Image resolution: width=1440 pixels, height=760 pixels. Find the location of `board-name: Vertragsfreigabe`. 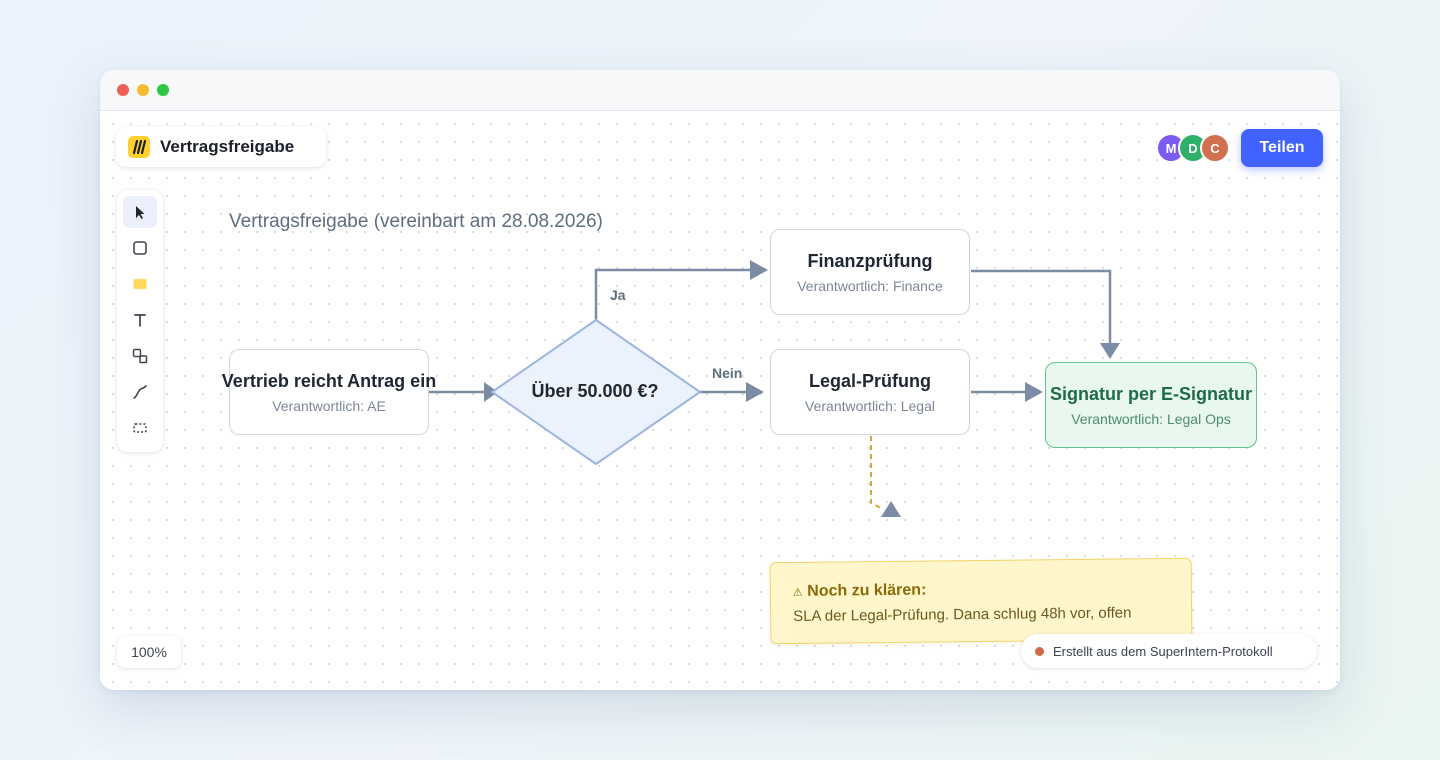

board-name: Vertragsfreigabe is located at coordinates (227, 146).